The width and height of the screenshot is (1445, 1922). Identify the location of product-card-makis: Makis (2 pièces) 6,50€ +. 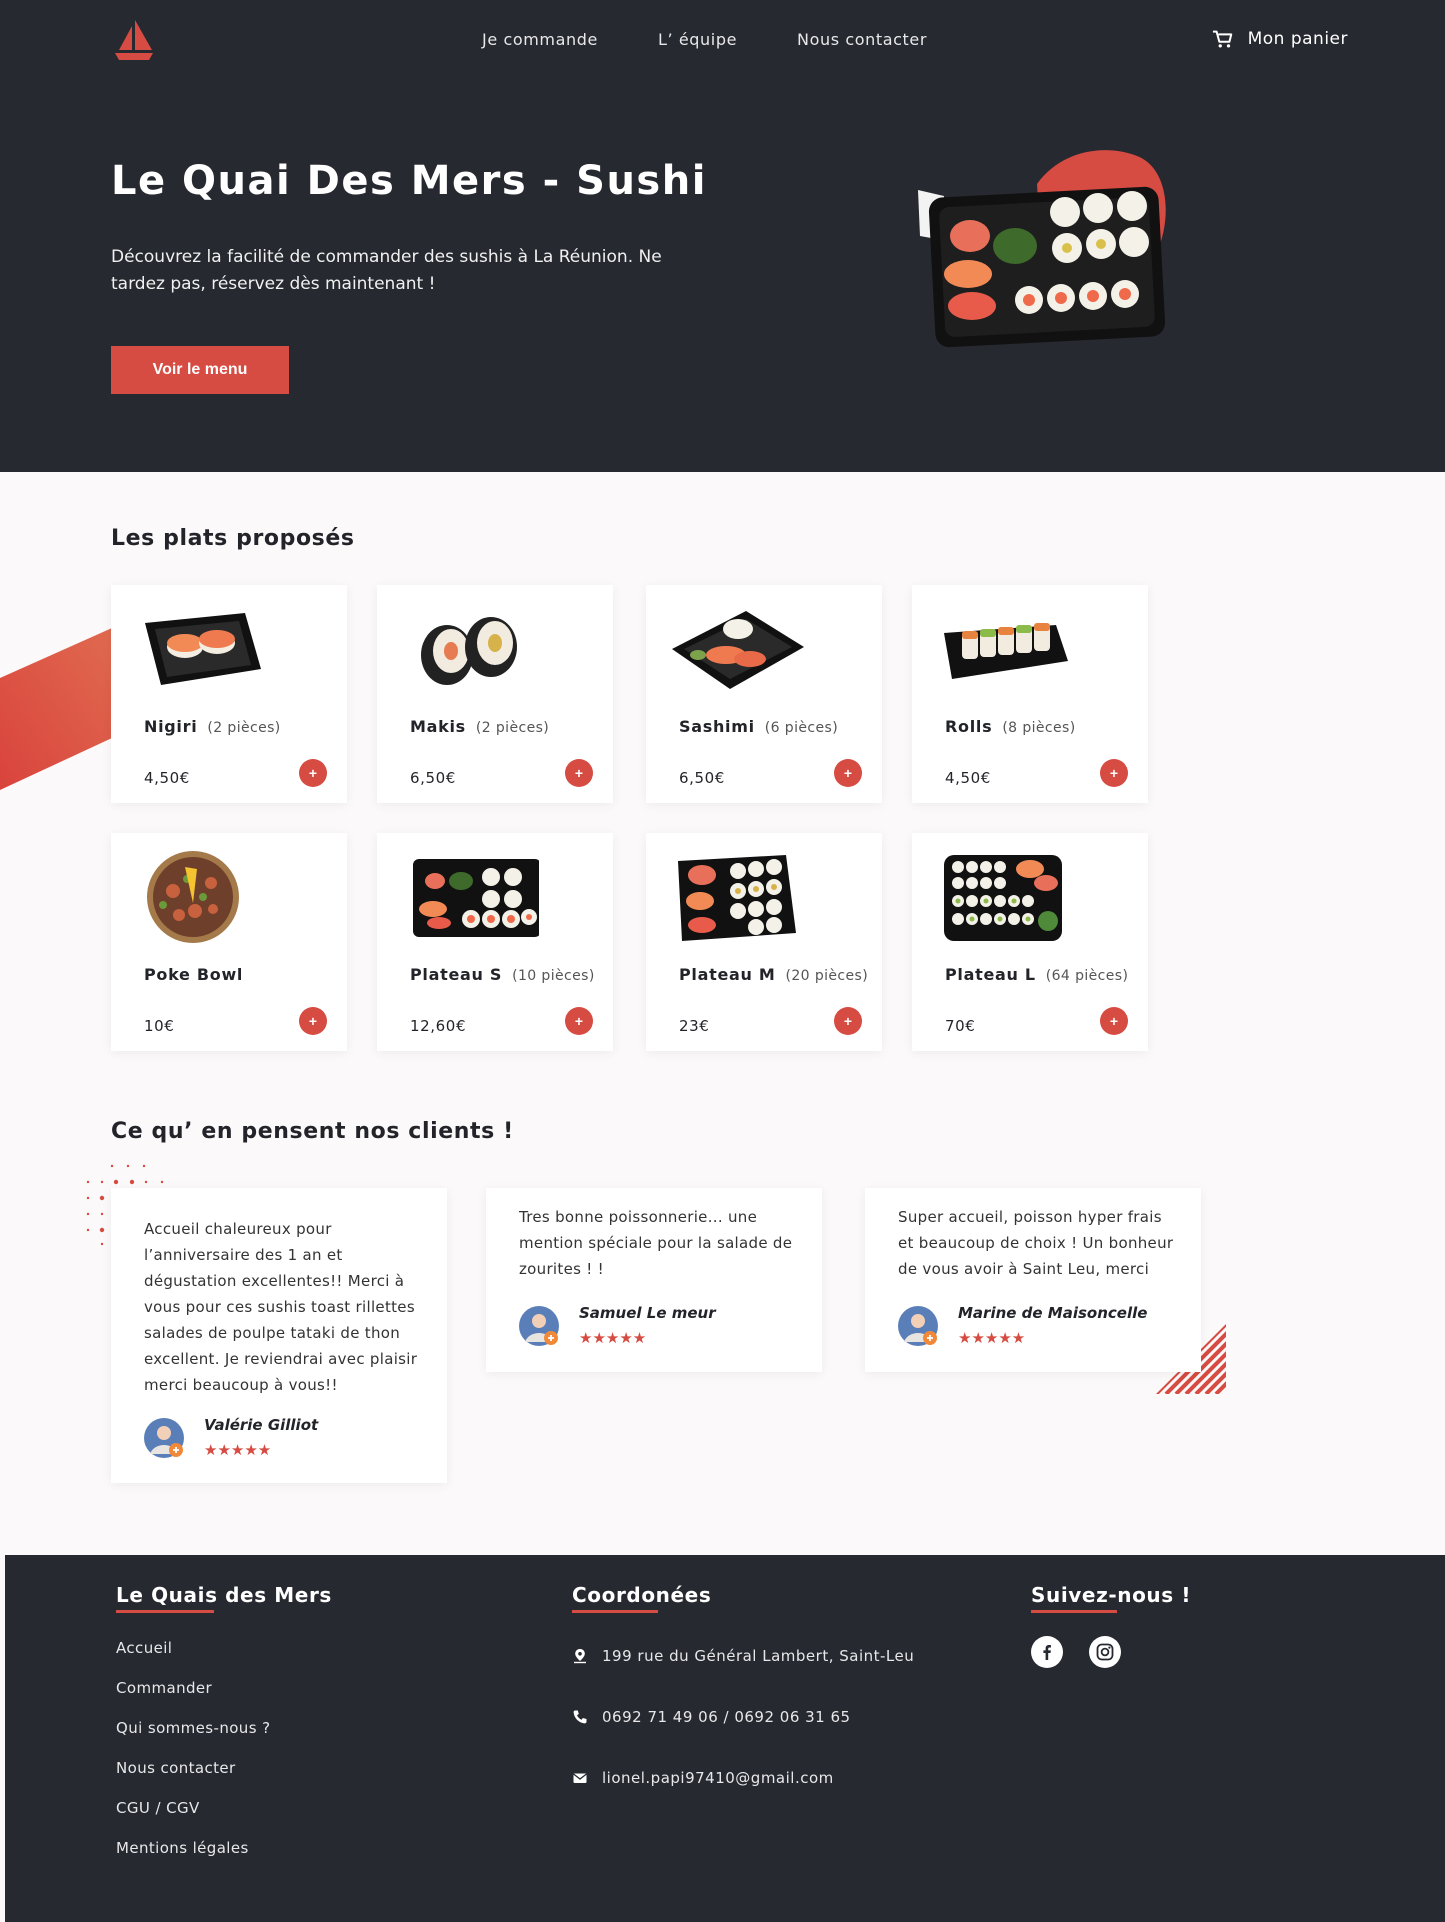
(495, 694).